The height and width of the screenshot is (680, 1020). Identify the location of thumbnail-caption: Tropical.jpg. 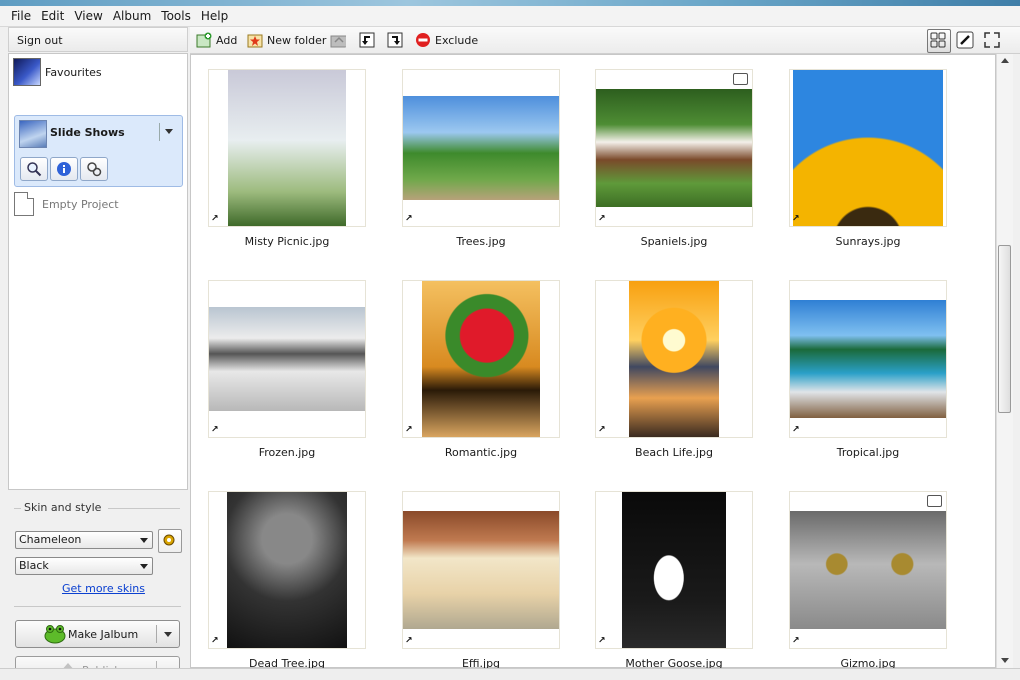
(868, 452).